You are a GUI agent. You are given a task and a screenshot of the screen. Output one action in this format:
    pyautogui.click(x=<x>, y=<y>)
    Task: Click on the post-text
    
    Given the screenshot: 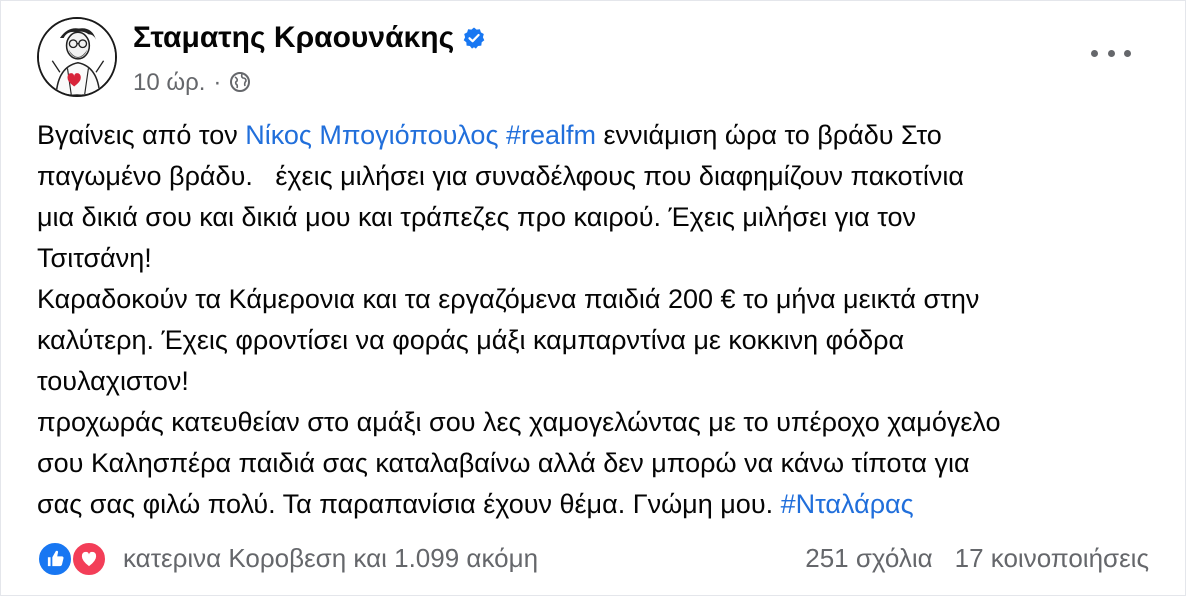 What is the action you would take?
    pyautogui.click(x=502, y=135)
    